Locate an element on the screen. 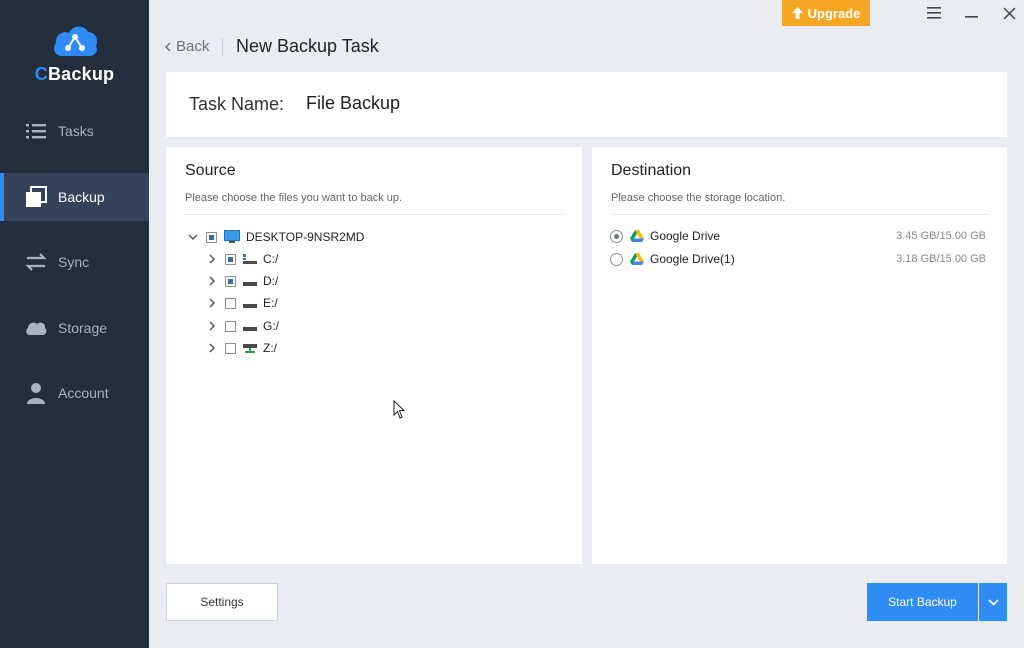 The width and height of the screenshot is (1024, 648). menu-button is located at coordinates (934, 13).